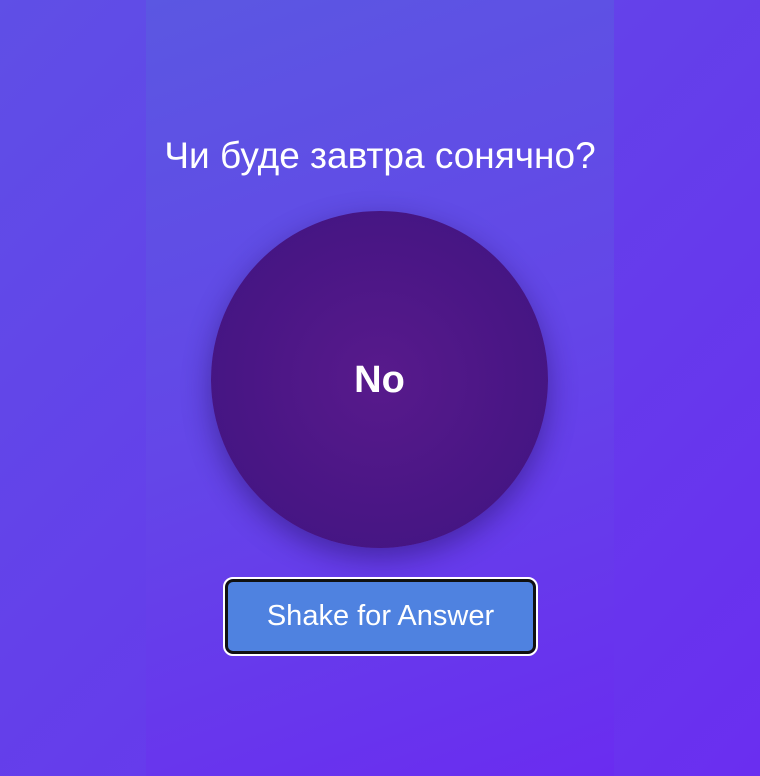 Image resolution: width=760 pixels, height=776 pixels. Describe the element at coordinates (380, 616) in the screenshot. I see `shake-for-answer-button: Shake for Answer` at that location.